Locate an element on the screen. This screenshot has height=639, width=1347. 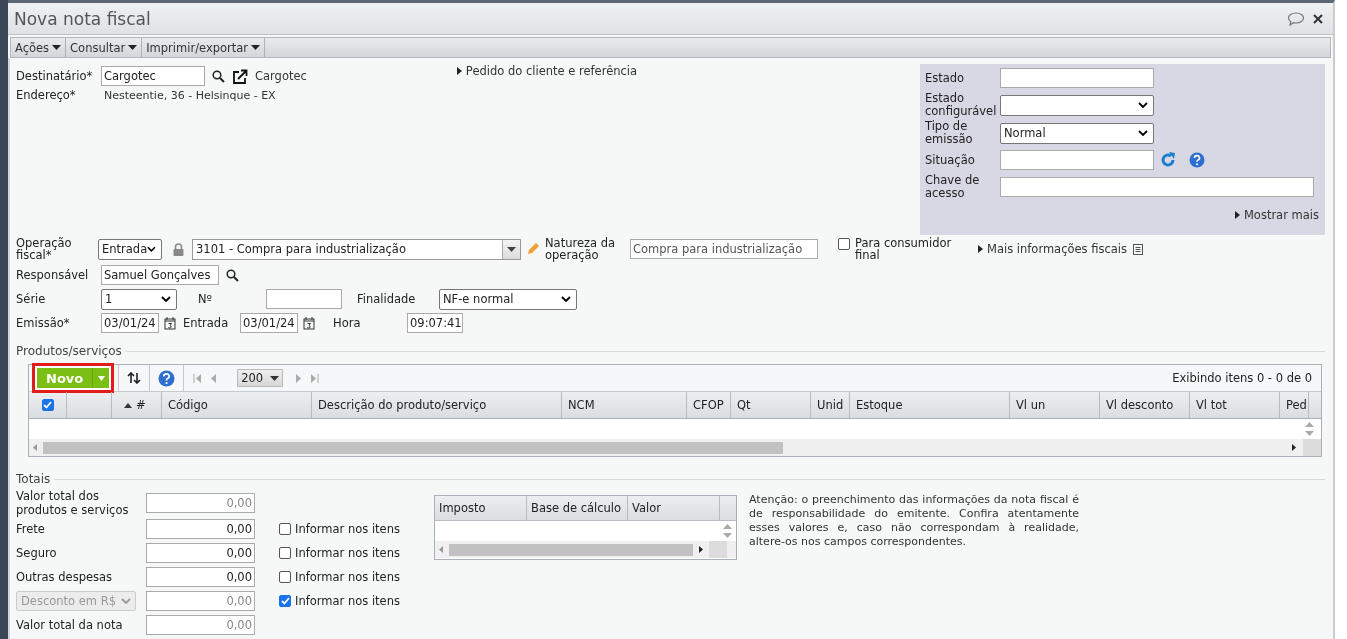
field-label: Nº is located at coordinates (206, 299).